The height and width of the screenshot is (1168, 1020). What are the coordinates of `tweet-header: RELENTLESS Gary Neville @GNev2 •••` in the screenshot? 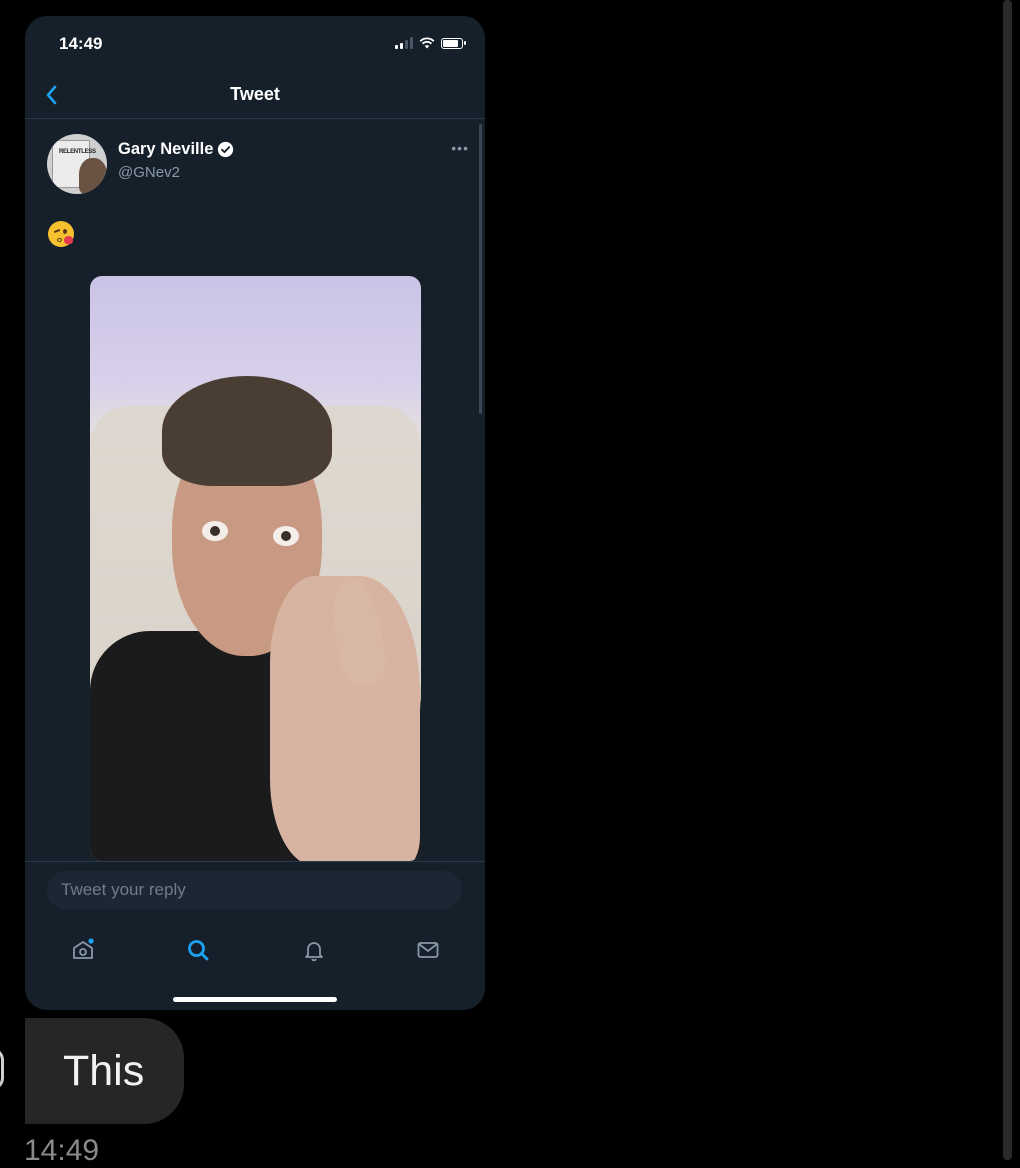 It's located at (258, 165).